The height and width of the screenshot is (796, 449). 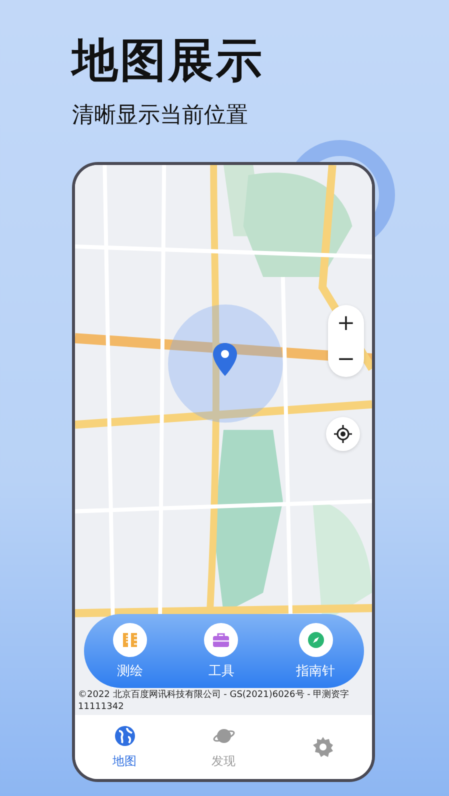 What do you see at coordinates (346, 359) in the screenshot?
I see `zoom-out-button: −` at bounding box center [346, 359].